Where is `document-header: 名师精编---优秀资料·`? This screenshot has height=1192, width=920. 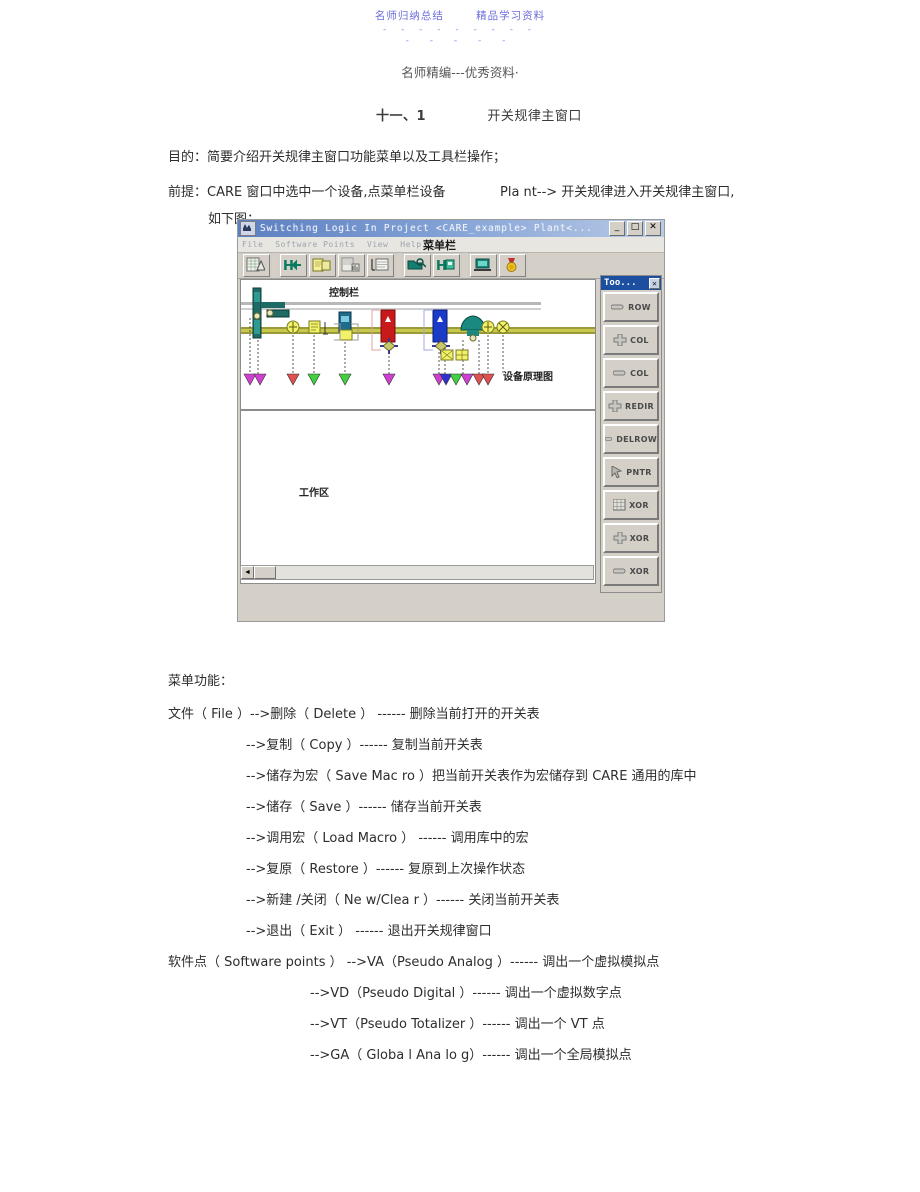 document-header: 名师精编---优秀资料· is located at coordinates (460, 72).